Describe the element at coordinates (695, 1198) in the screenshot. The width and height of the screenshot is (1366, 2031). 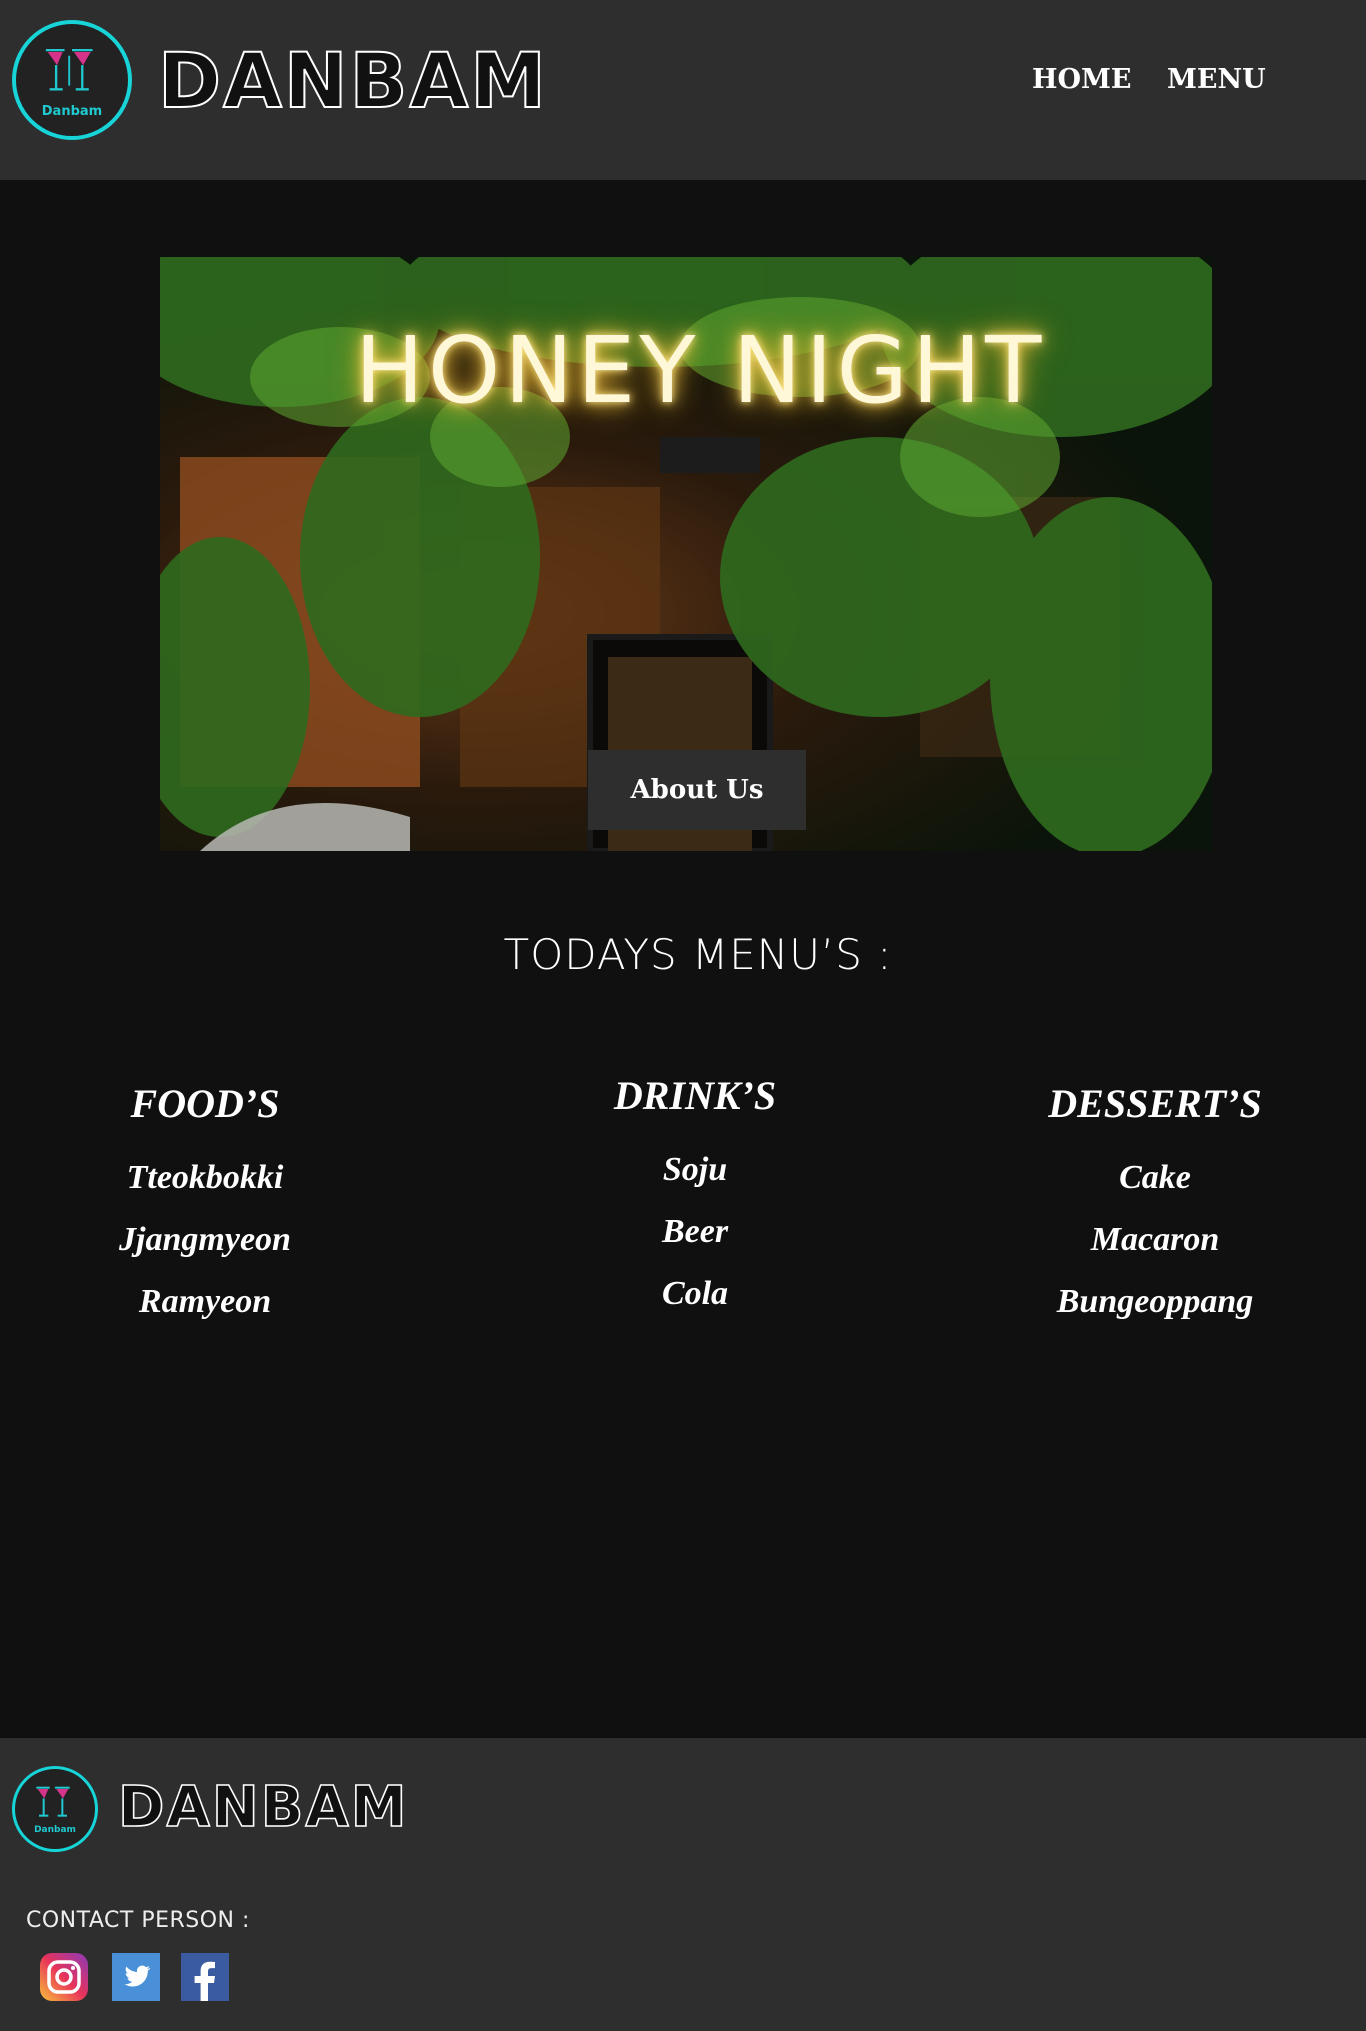
I see `drink-column: DRINK’S Soju Beer Cola` at that location.